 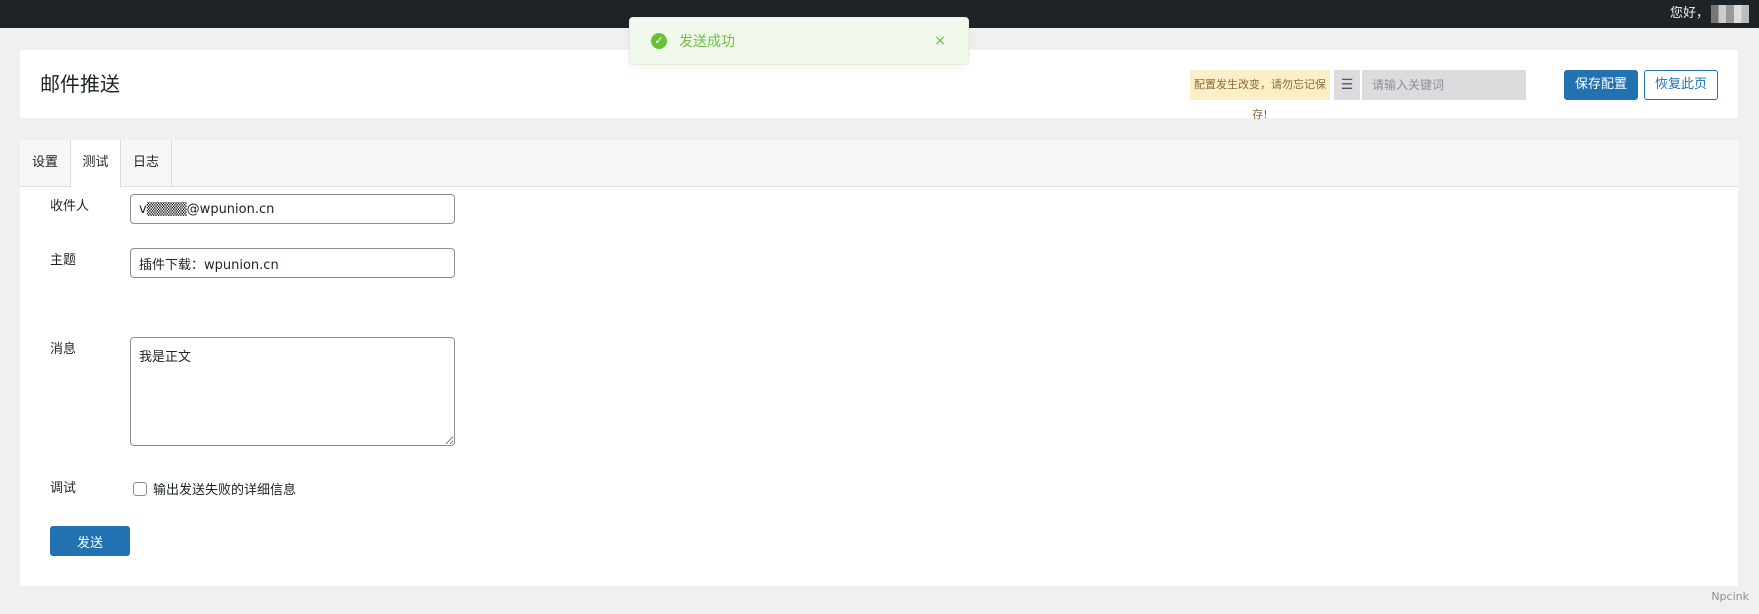 I want to click on recipient-label: 收件人, so click(x=70, y=206).